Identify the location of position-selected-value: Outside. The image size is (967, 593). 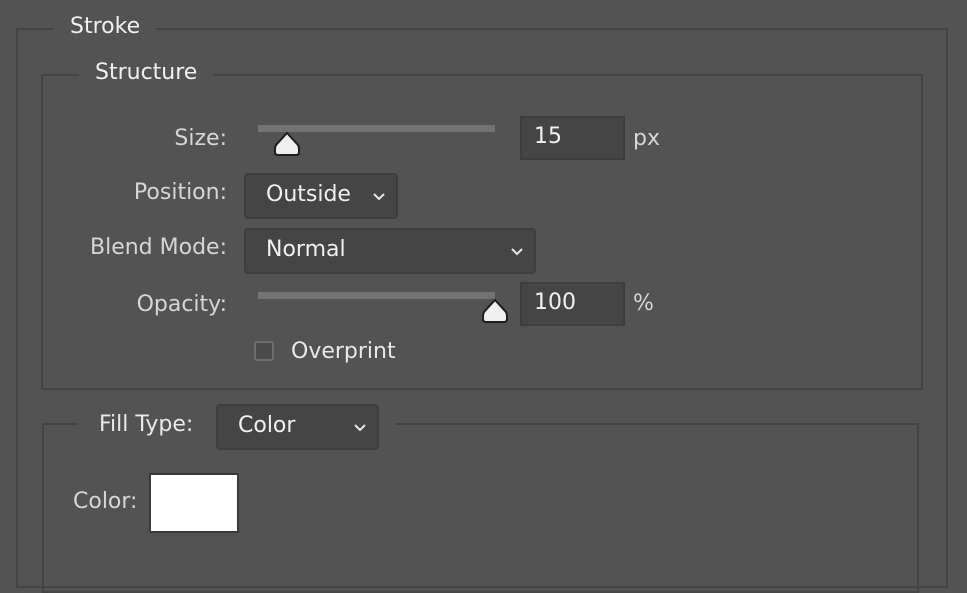
(308, 194).